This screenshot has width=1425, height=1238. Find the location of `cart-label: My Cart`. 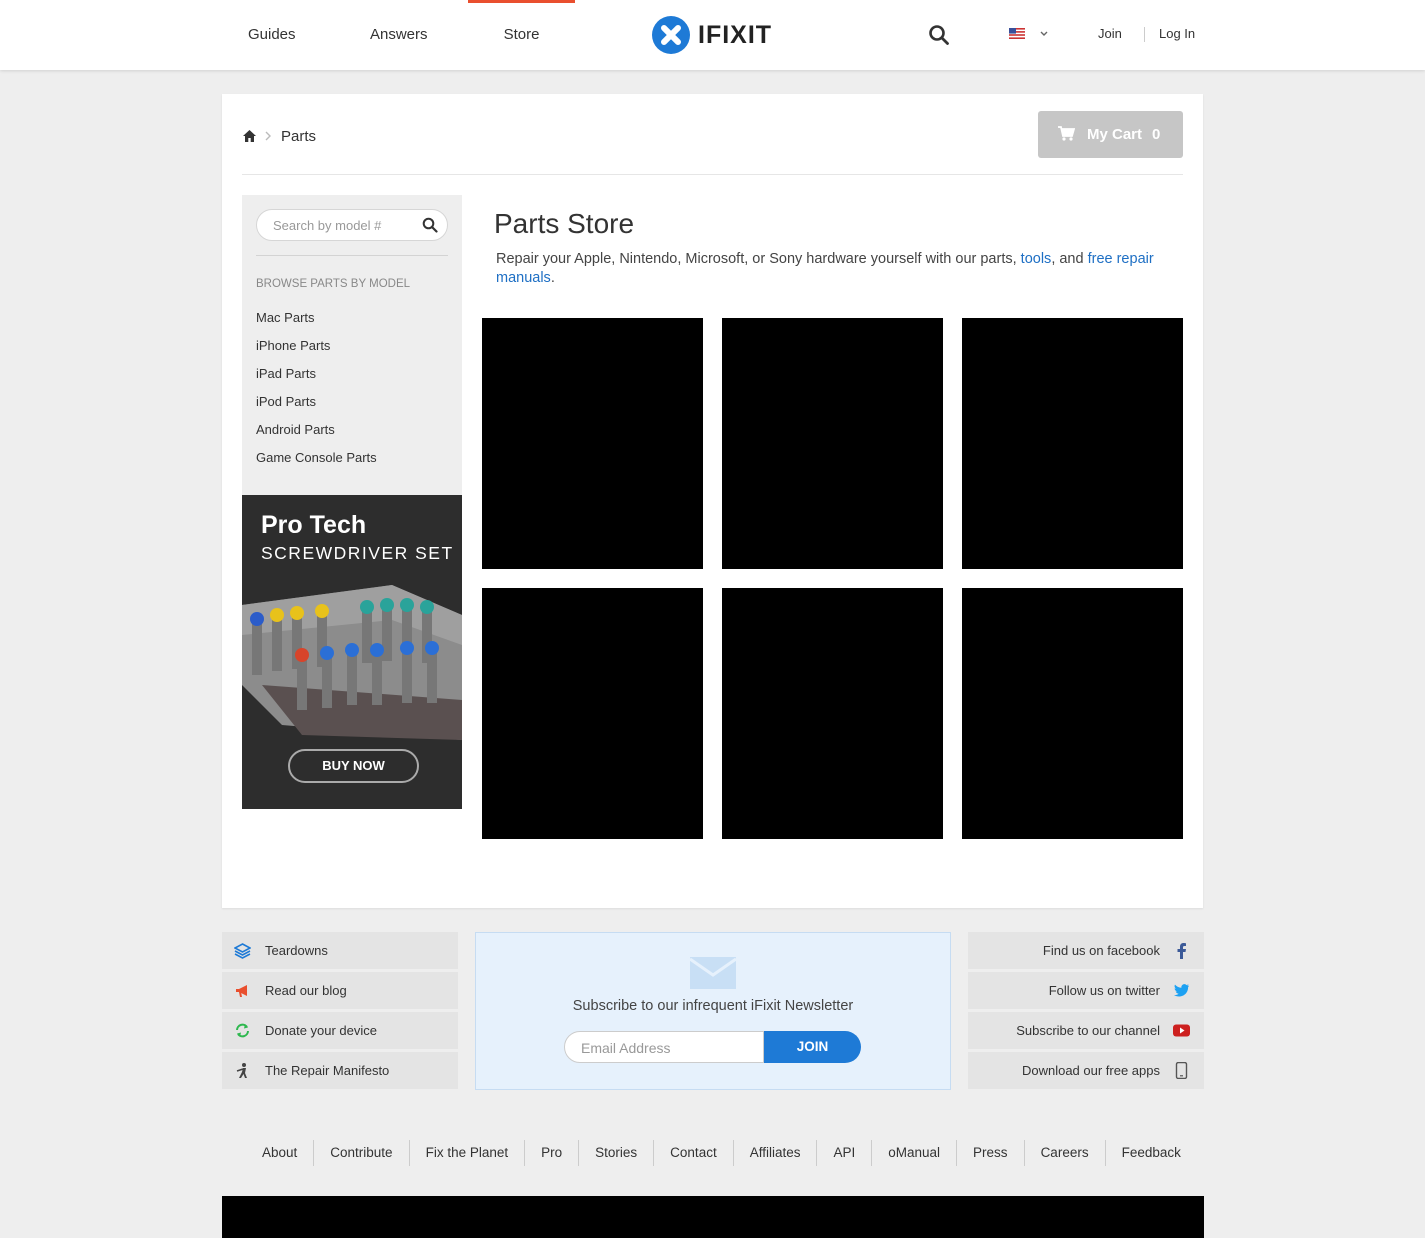

cart-label: My Cart is located at coordinates (1115, 134).